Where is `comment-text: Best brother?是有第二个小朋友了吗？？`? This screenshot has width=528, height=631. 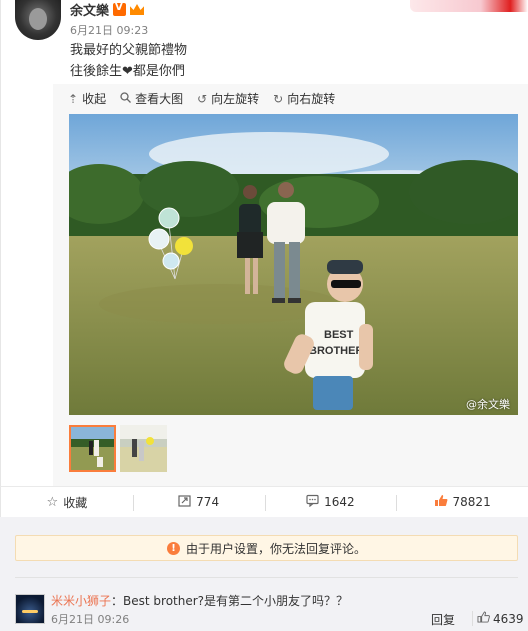
comment-text: Best brother?是有第二个小朋友了吗？？ is located at coordinates (236, 601).